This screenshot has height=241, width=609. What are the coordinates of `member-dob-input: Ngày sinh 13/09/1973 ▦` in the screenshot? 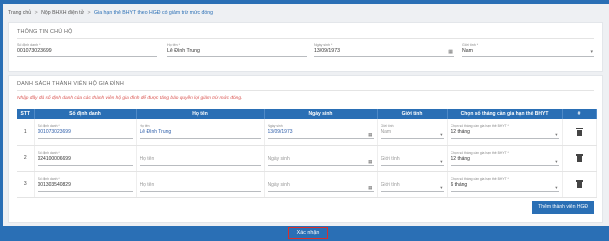 It's located at (320, 132).